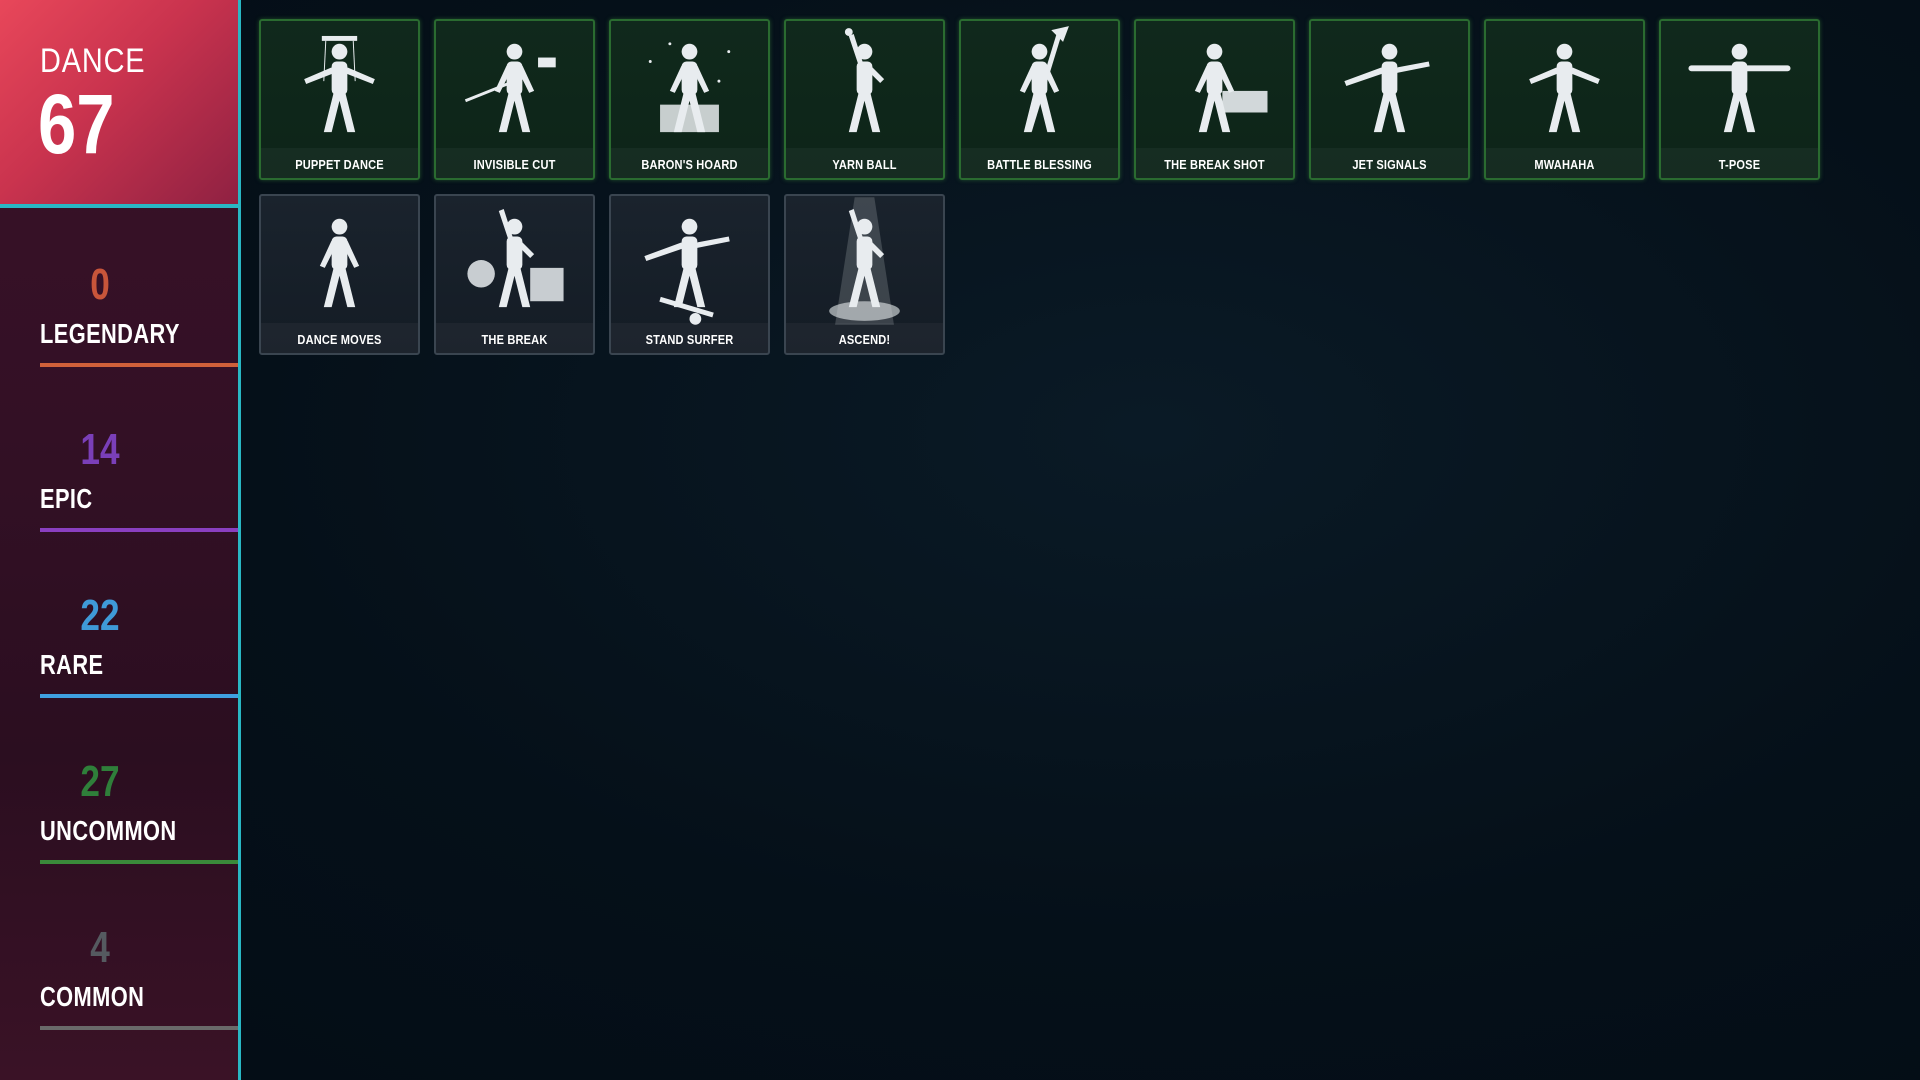  I want to click on rarity-count: 4, so click(100, 947).